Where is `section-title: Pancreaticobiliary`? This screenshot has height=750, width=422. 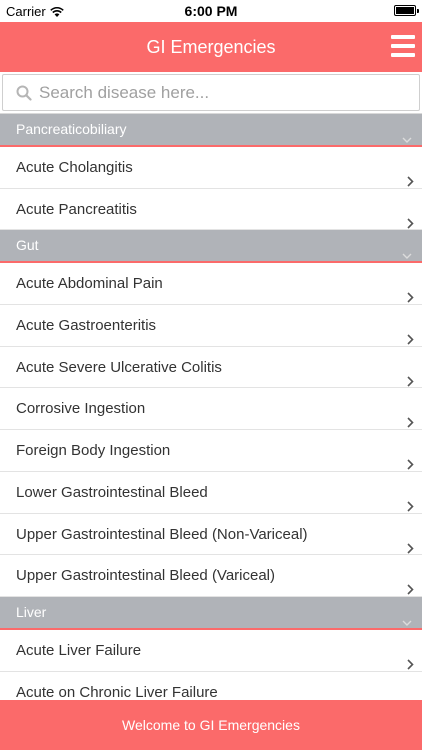 section-title: Pancreaticobiliary is located at coordinates (71, 129).